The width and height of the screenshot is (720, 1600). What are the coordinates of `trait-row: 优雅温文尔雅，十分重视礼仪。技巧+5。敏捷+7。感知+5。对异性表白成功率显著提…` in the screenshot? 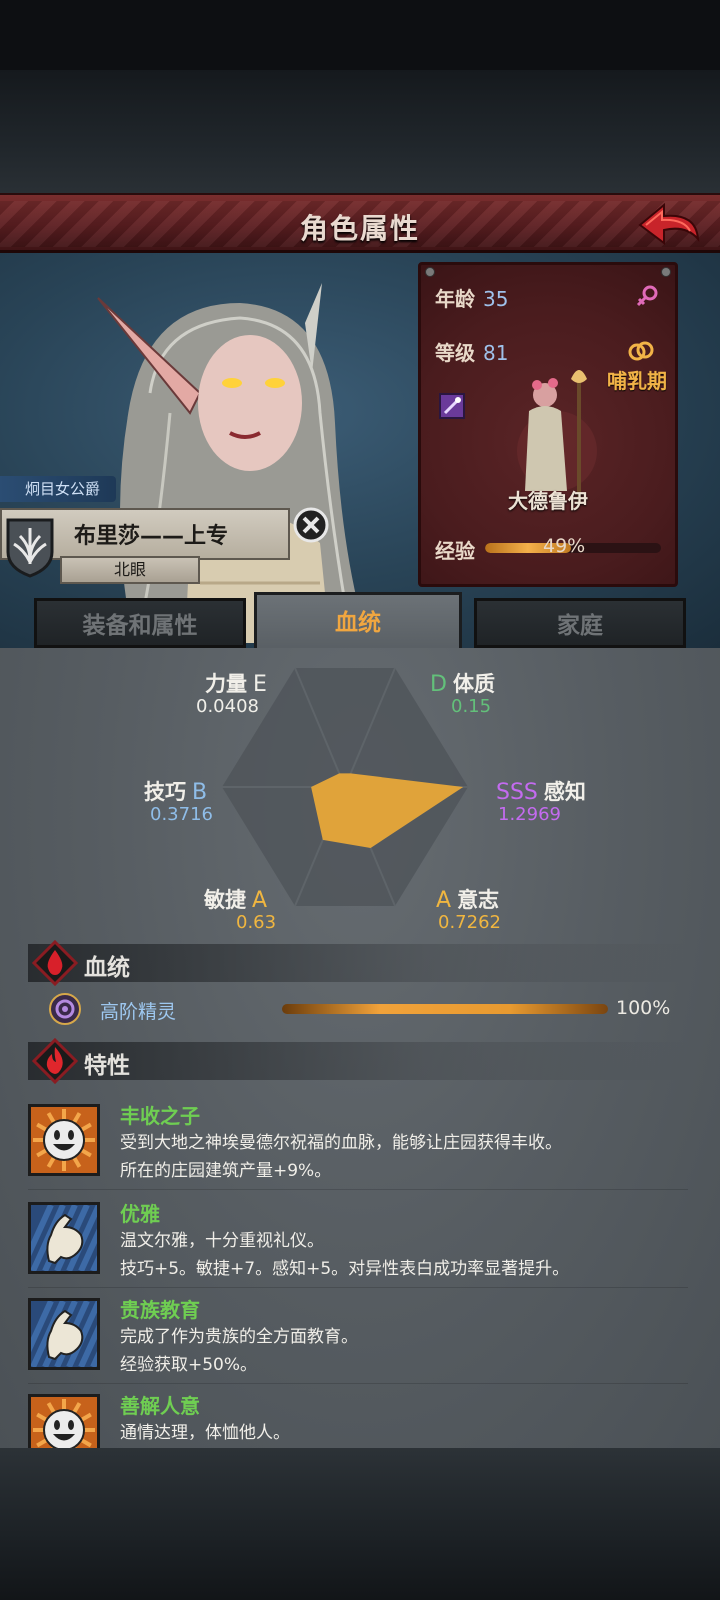 It's located at (353, 1242).